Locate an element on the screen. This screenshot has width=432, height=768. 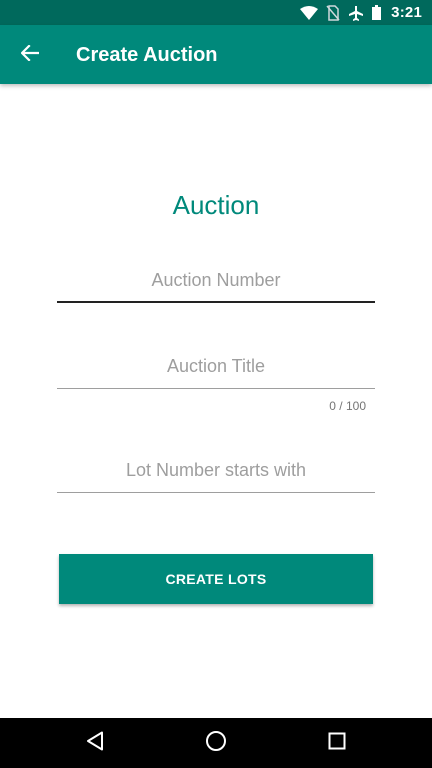
status-bar: 3:21 is located at coordinates (216, 12).